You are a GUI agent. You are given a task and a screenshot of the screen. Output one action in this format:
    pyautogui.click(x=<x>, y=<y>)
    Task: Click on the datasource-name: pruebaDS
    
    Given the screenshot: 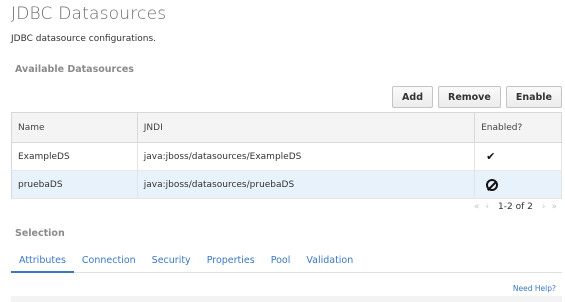 What is the action you would take?
    pyautogui.click(x=74, y=184)
    